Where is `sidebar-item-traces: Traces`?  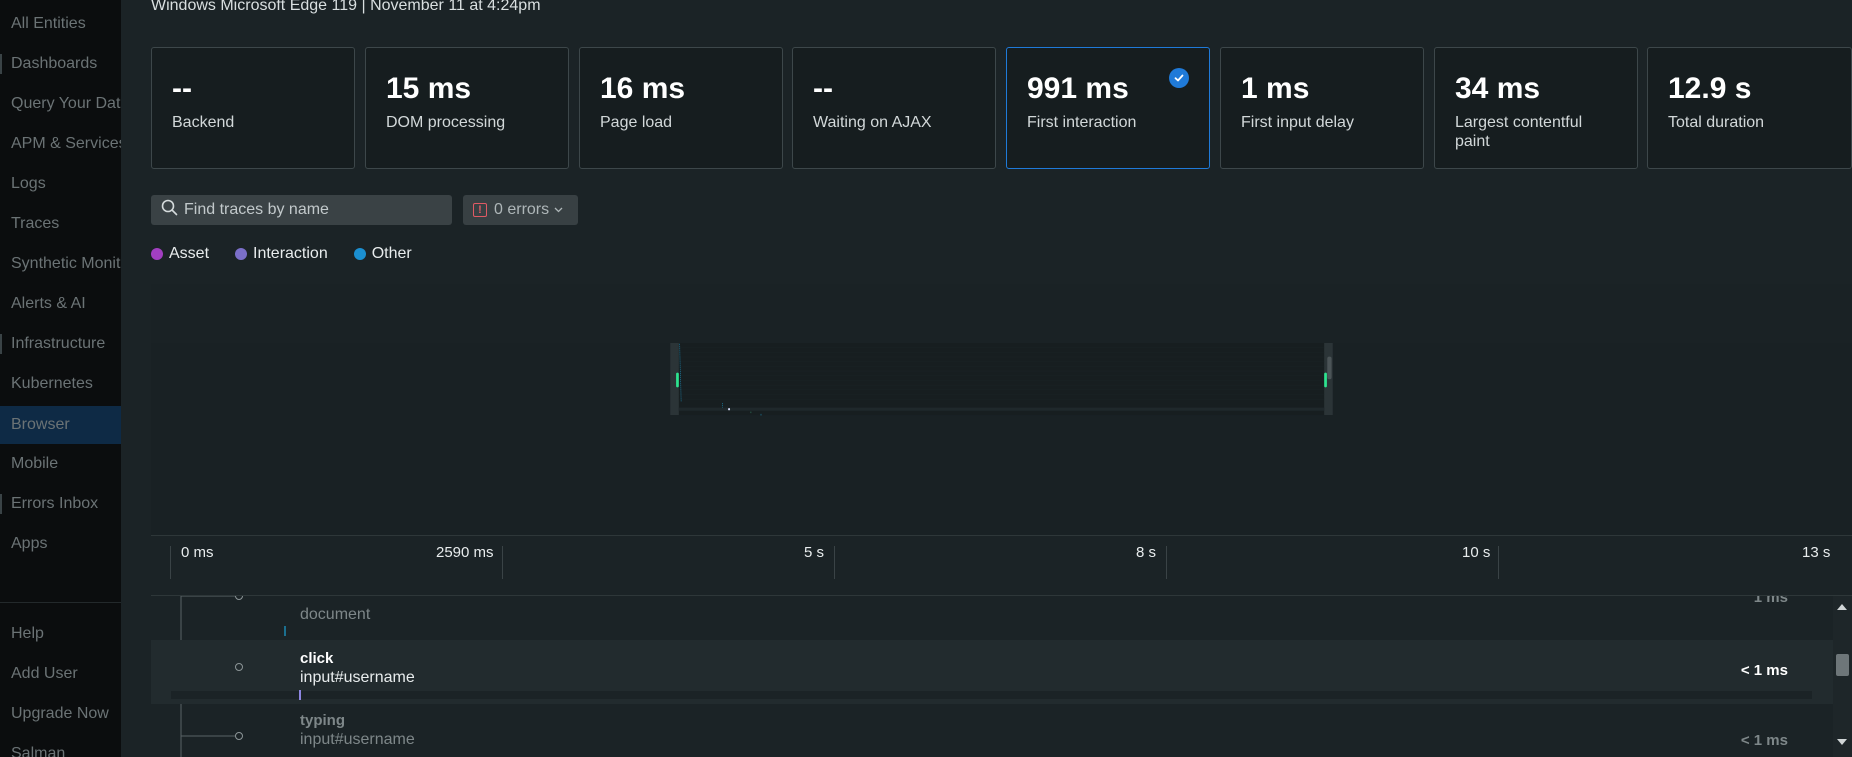 sidebar-item-traces: Traces is located at coordinates (60, 224).